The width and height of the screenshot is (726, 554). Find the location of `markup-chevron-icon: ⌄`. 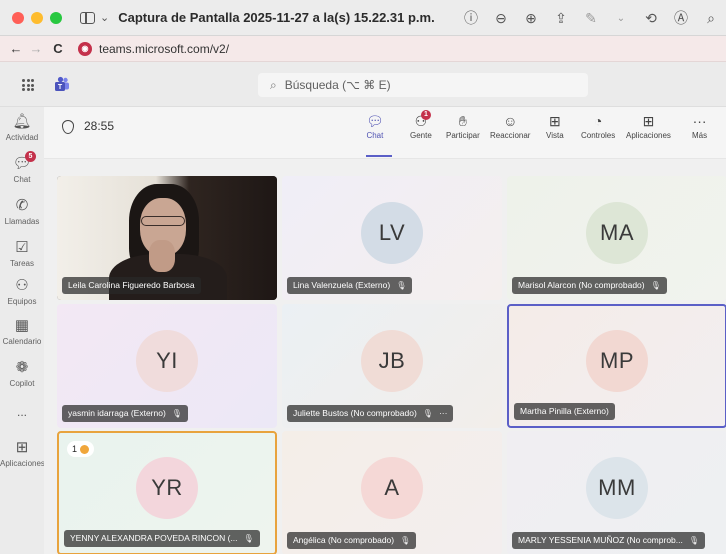

markup-chevron-icon: ⌄ is located at coordinates (621, 18).